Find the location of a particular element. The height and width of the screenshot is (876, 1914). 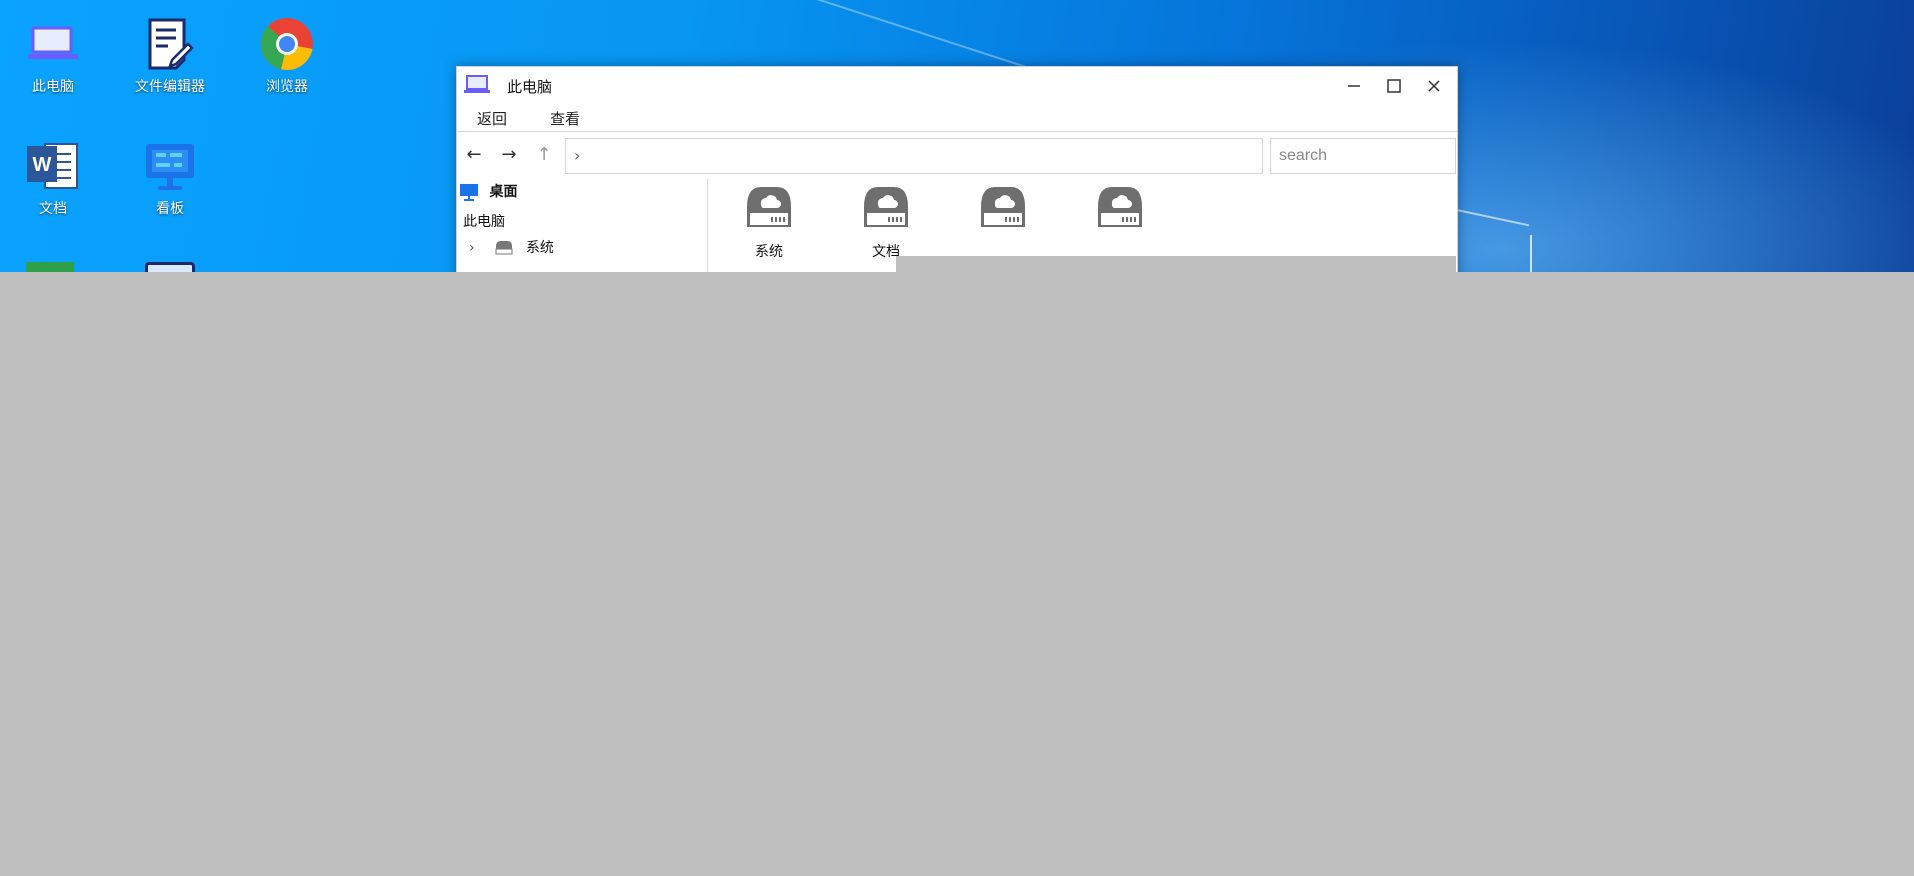

desktop-icon-file-editor: 文件编辑器 is located at coordinates (170, 50).